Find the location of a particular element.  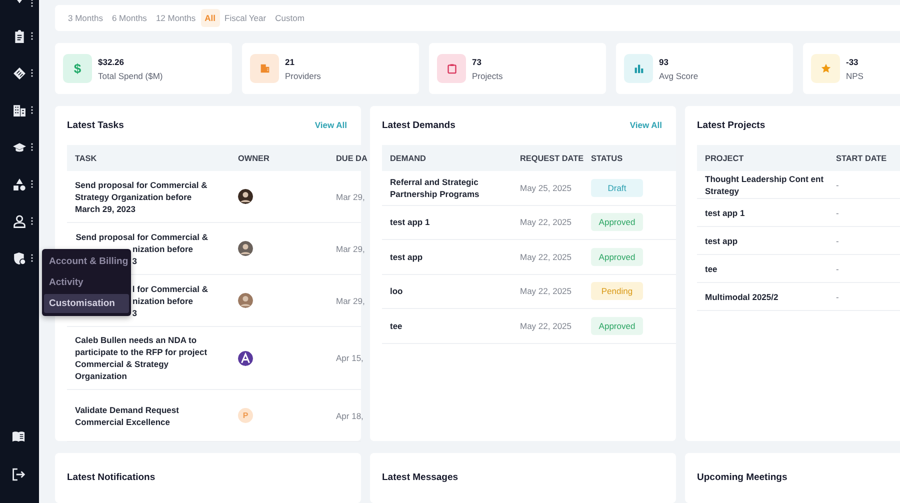

stat-value: 73 is located at coordinates (477, 61).